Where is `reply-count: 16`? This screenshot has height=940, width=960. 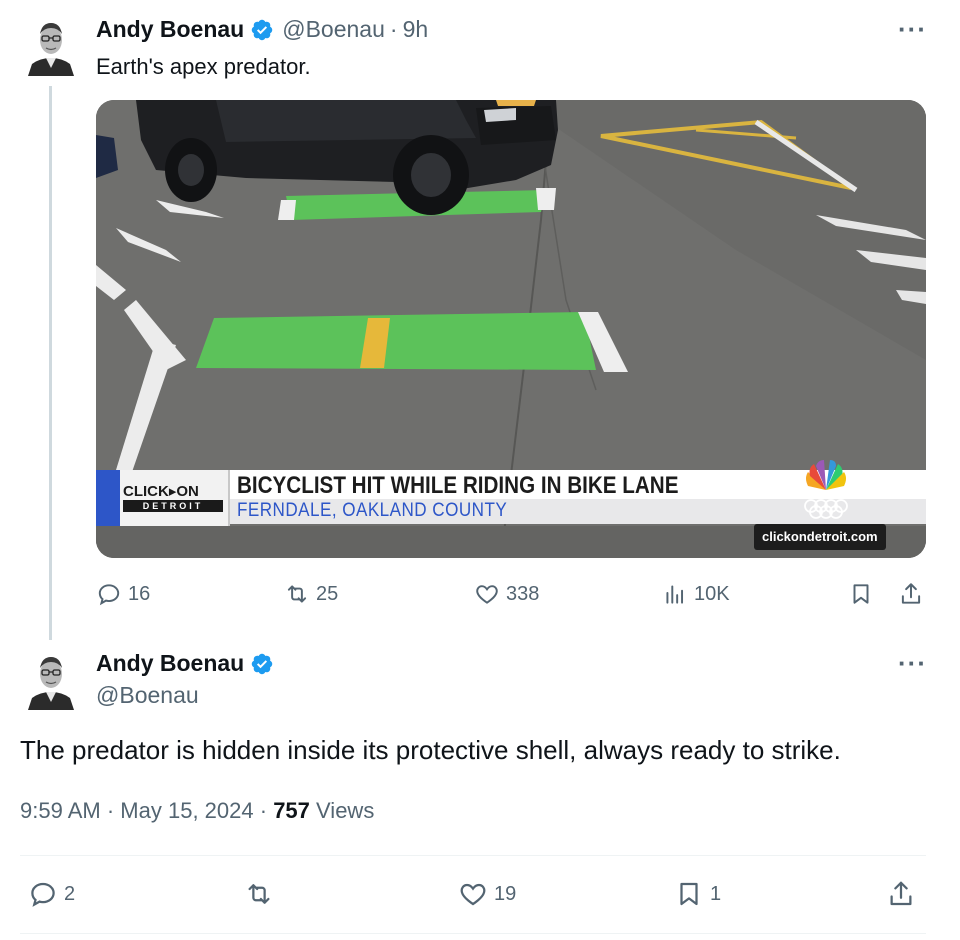 reply-count: 16 is located at coordinates (139, 593).